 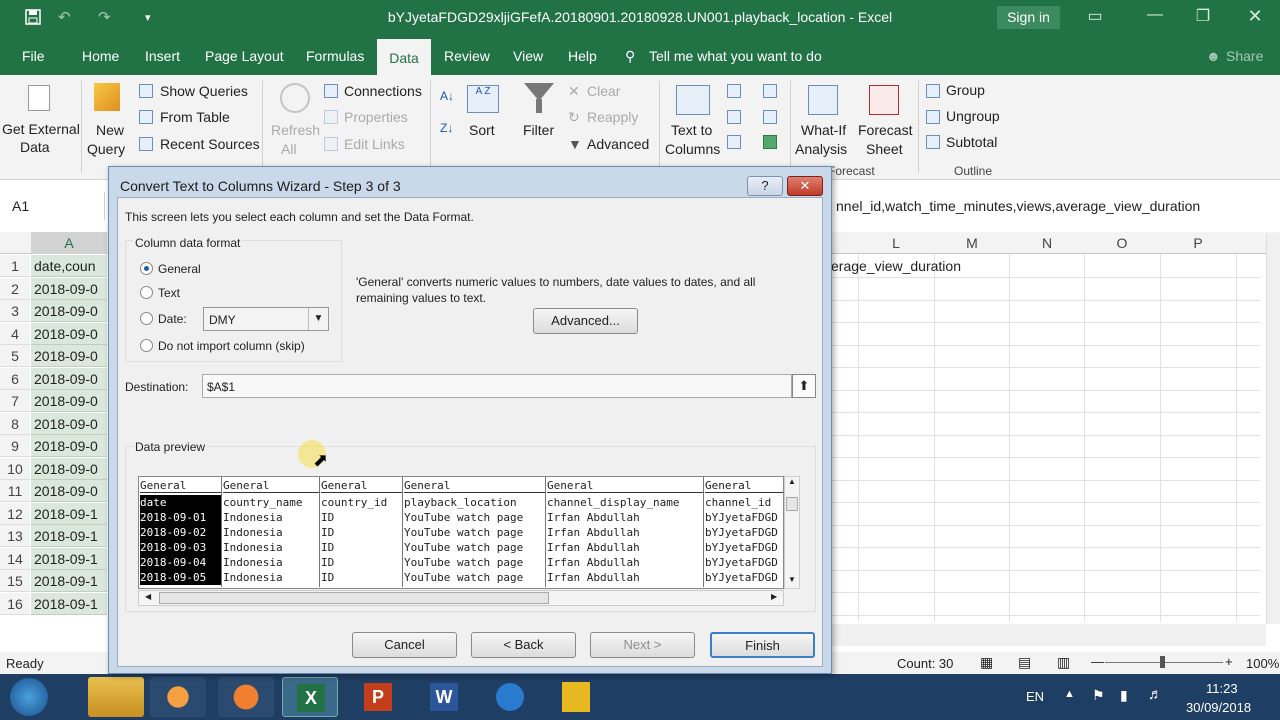 I want to click on ungroup-button: Ungroup, so click(x=973, y=116).